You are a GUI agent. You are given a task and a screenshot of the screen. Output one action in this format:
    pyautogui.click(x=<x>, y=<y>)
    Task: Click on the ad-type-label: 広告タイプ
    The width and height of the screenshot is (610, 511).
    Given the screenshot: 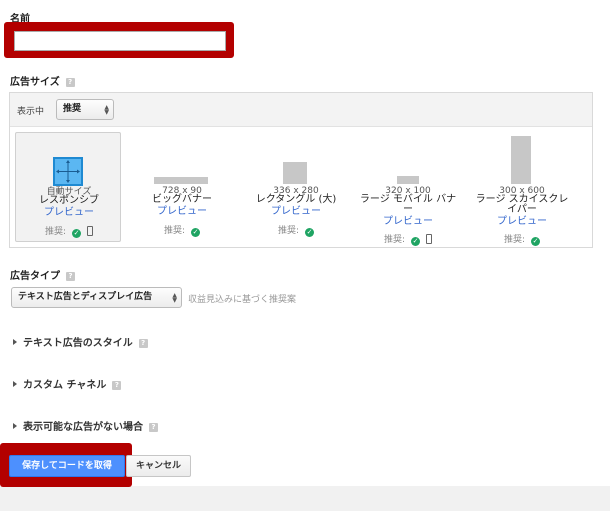 What is the action you would take?
    pyautogui.click(x=35, y=276)
    